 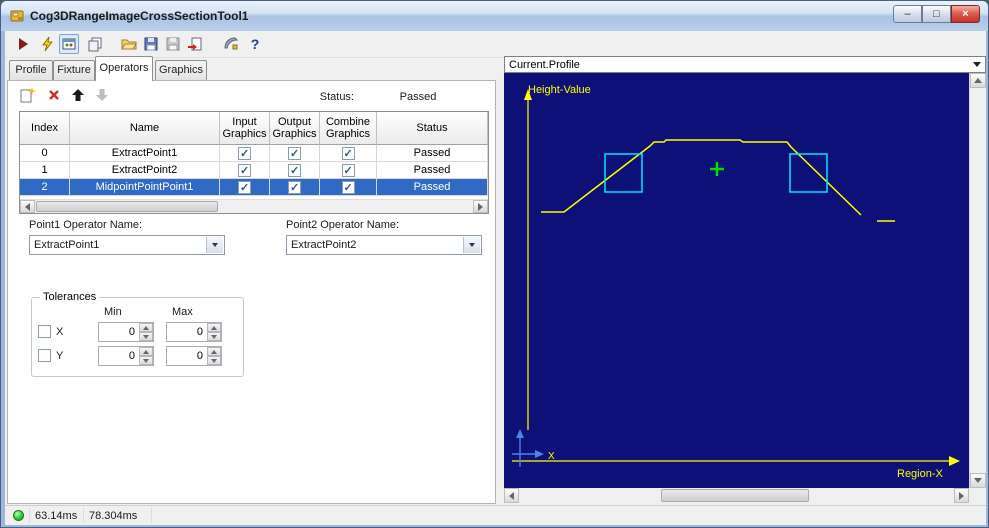 What do you see at coordinates (384, 245) in the screenshot?
I see `point2-operator-combobox: ExtractPoint2` at bounding box center [384, 245].